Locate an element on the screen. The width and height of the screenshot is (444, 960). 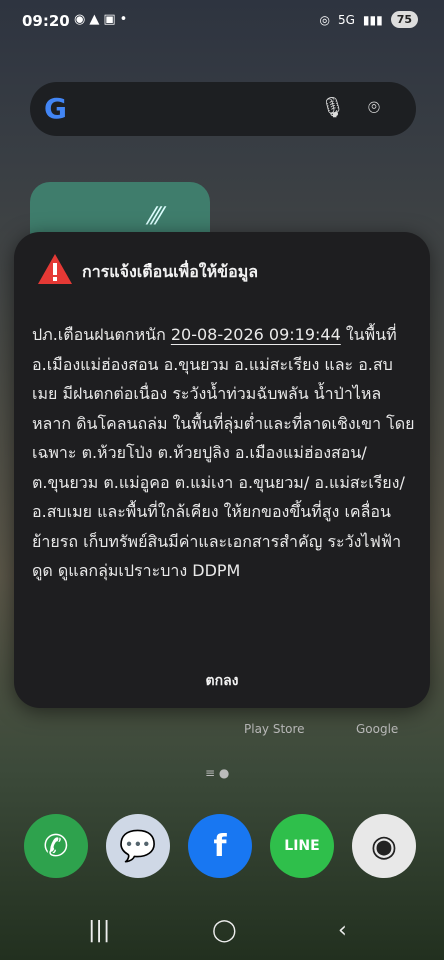
system-icons: ◎ 5G ▮▮▮ 75 is located at coordinates (368, 19).